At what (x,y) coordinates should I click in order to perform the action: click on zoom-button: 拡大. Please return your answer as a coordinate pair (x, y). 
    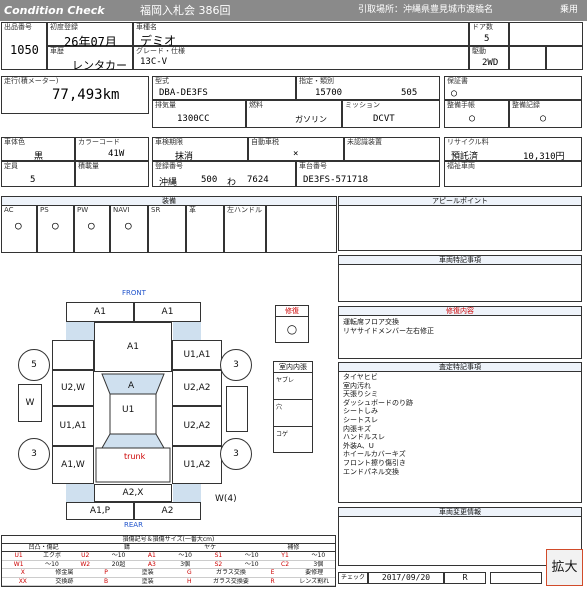
    Looking at the image, I should click on (564, 567).